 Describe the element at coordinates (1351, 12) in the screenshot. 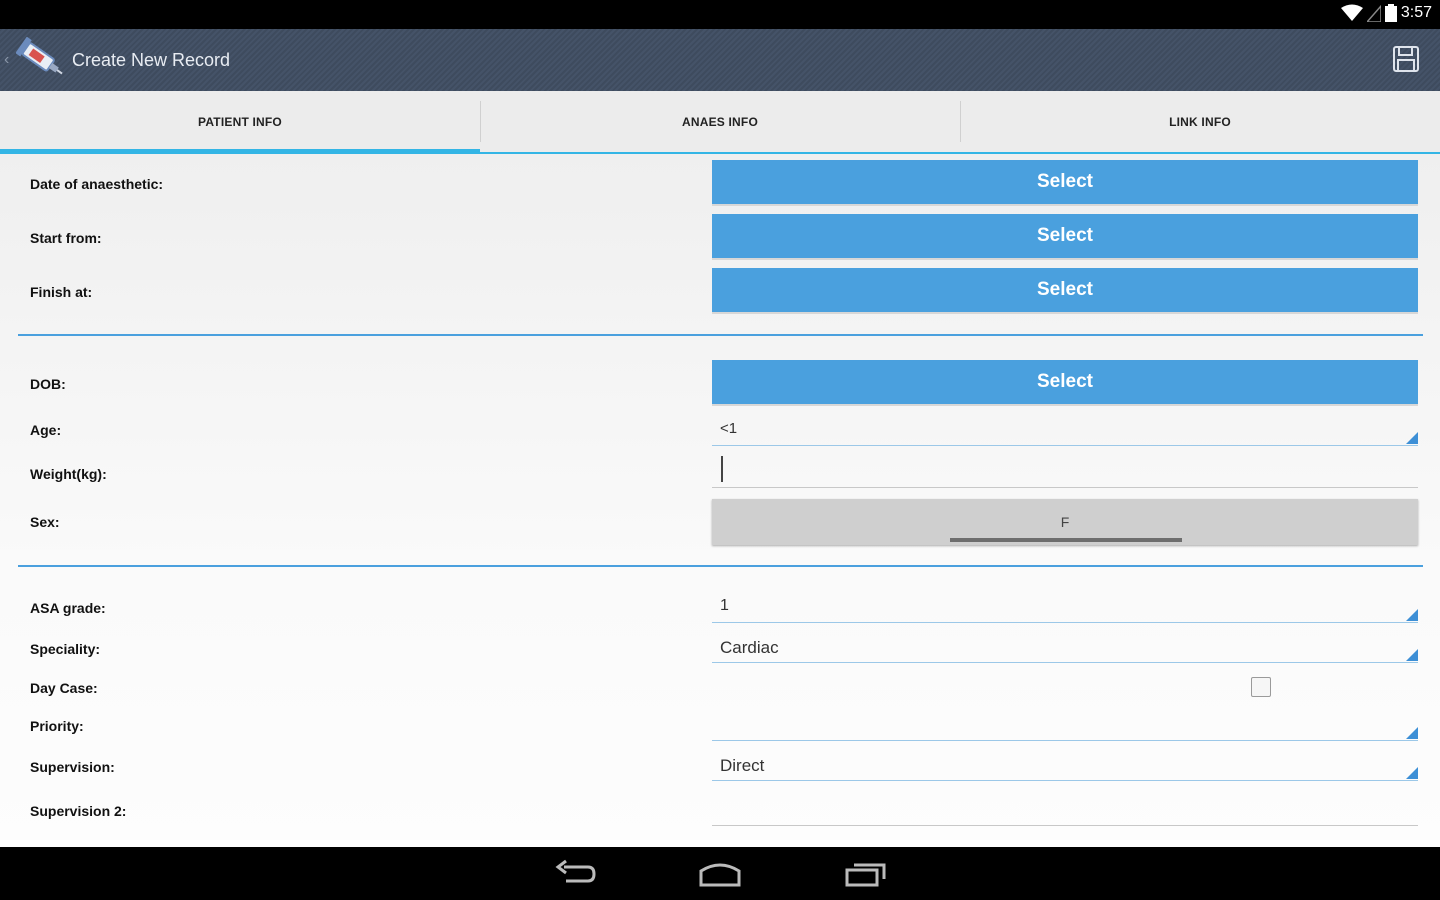

I see `wifi-icon` at that location.